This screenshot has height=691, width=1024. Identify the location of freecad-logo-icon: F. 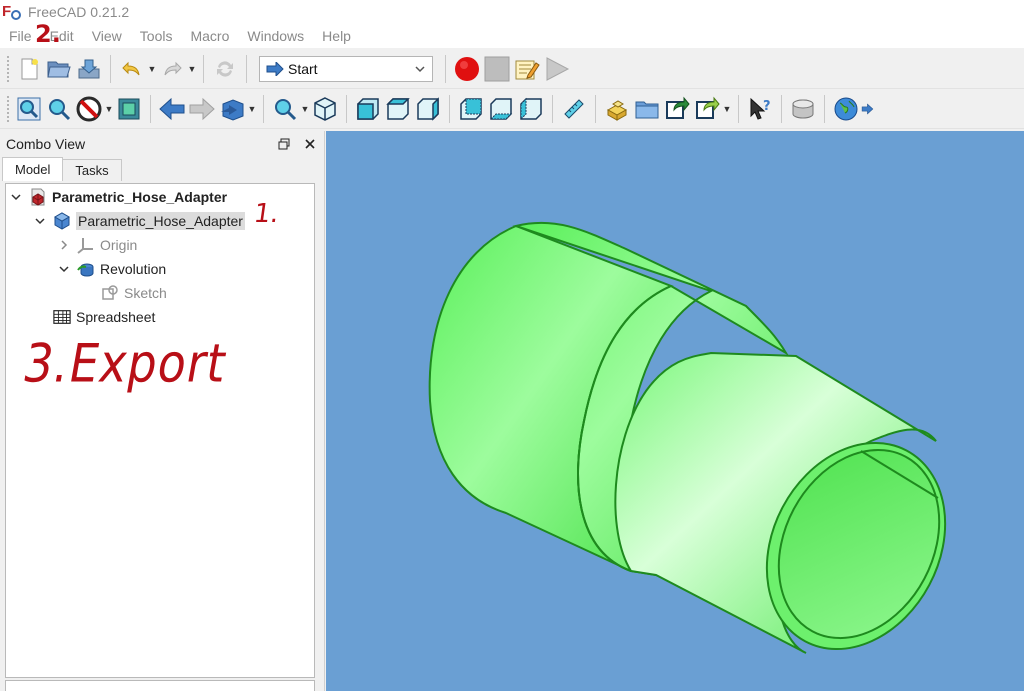
(12, 12).